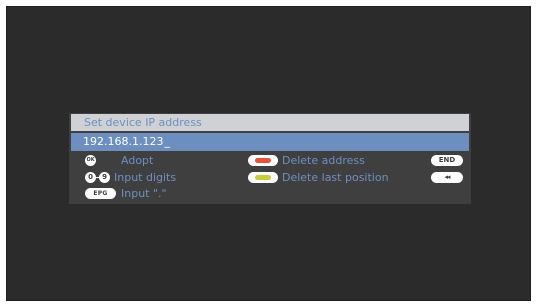 This screenshot has width=537, height=307. I want to click on legend-delete-address: Delete address, so click(328, 160).